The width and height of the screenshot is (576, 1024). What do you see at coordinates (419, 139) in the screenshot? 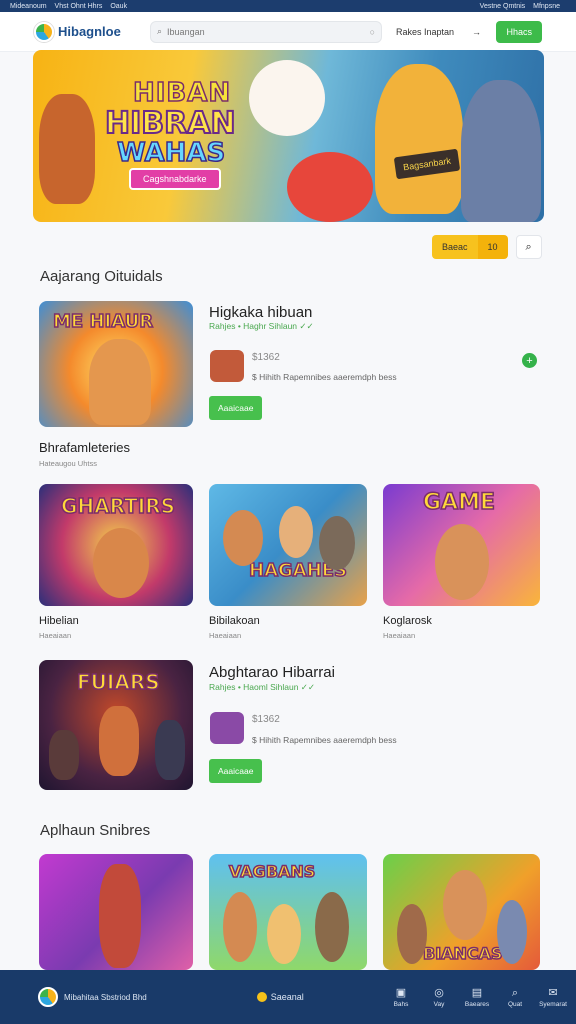
I see `boy-character` at bounding box center [419, 139].